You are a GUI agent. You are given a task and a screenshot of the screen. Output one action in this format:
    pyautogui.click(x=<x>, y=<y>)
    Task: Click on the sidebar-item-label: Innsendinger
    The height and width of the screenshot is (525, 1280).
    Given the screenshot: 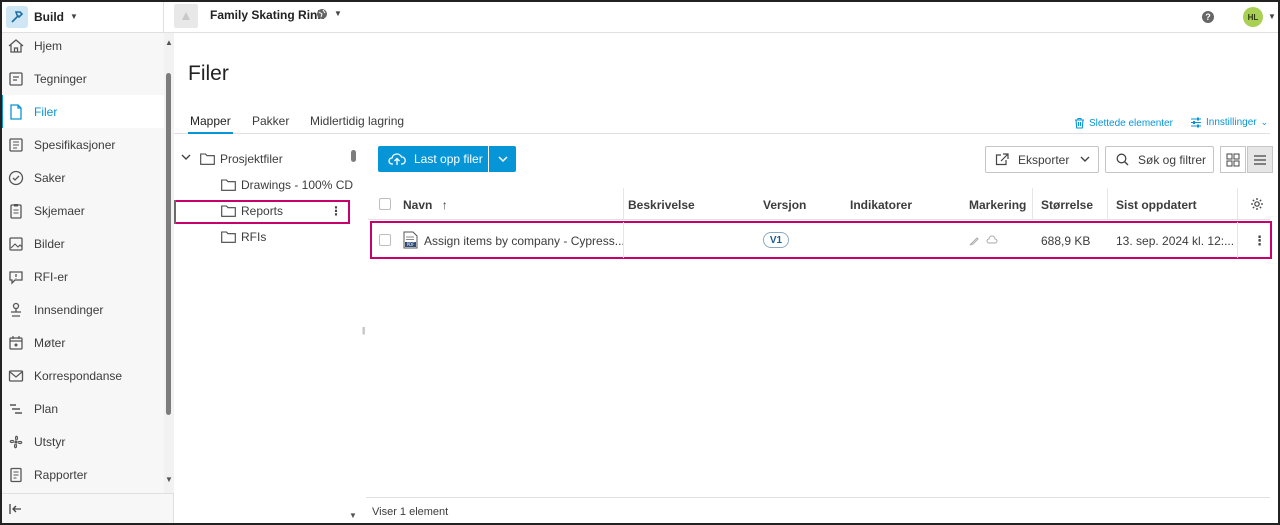 What is the action you would take?
    pyautogui.click(x=69, y=310)
    